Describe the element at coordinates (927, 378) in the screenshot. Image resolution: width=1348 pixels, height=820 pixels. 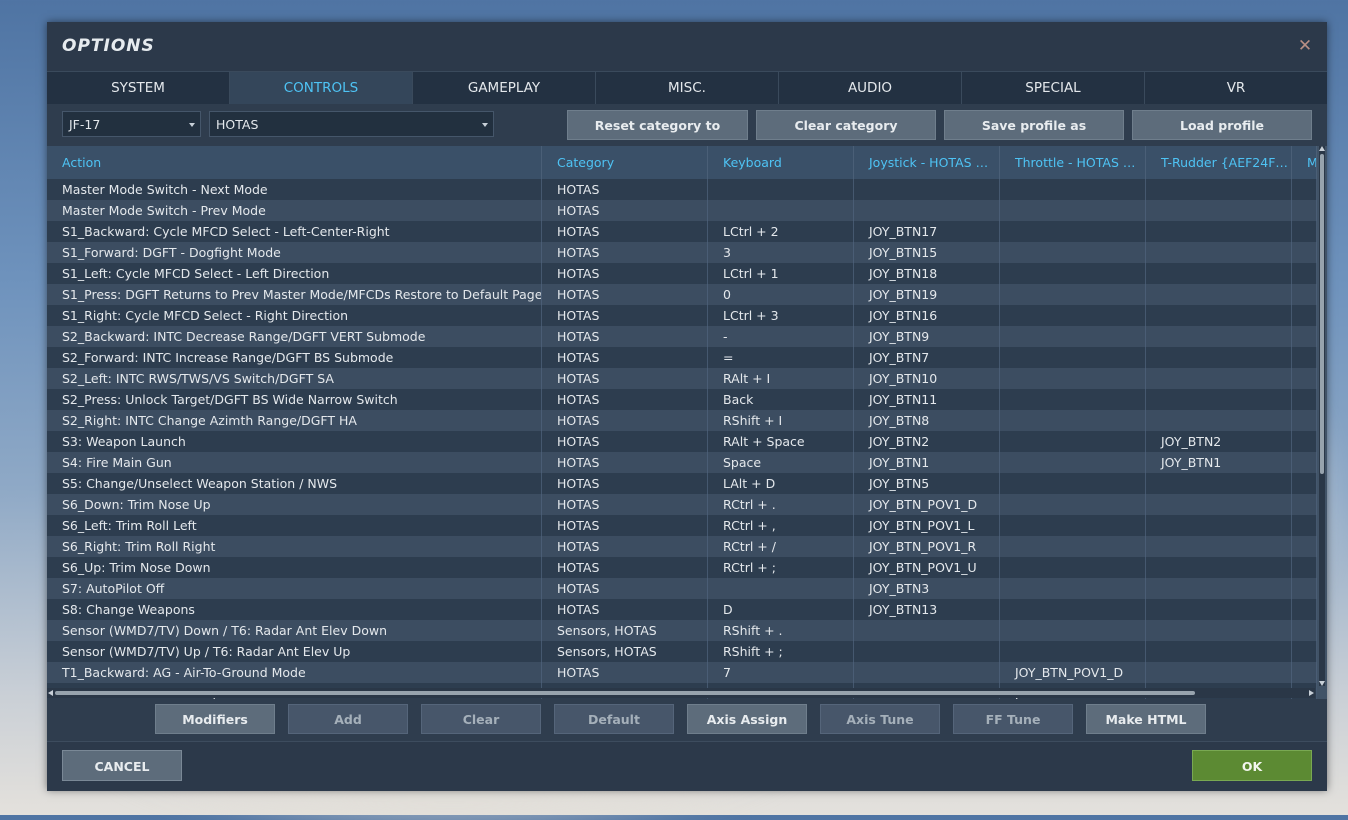
I see `cell-joystick: JOY_BTN10` at that location.